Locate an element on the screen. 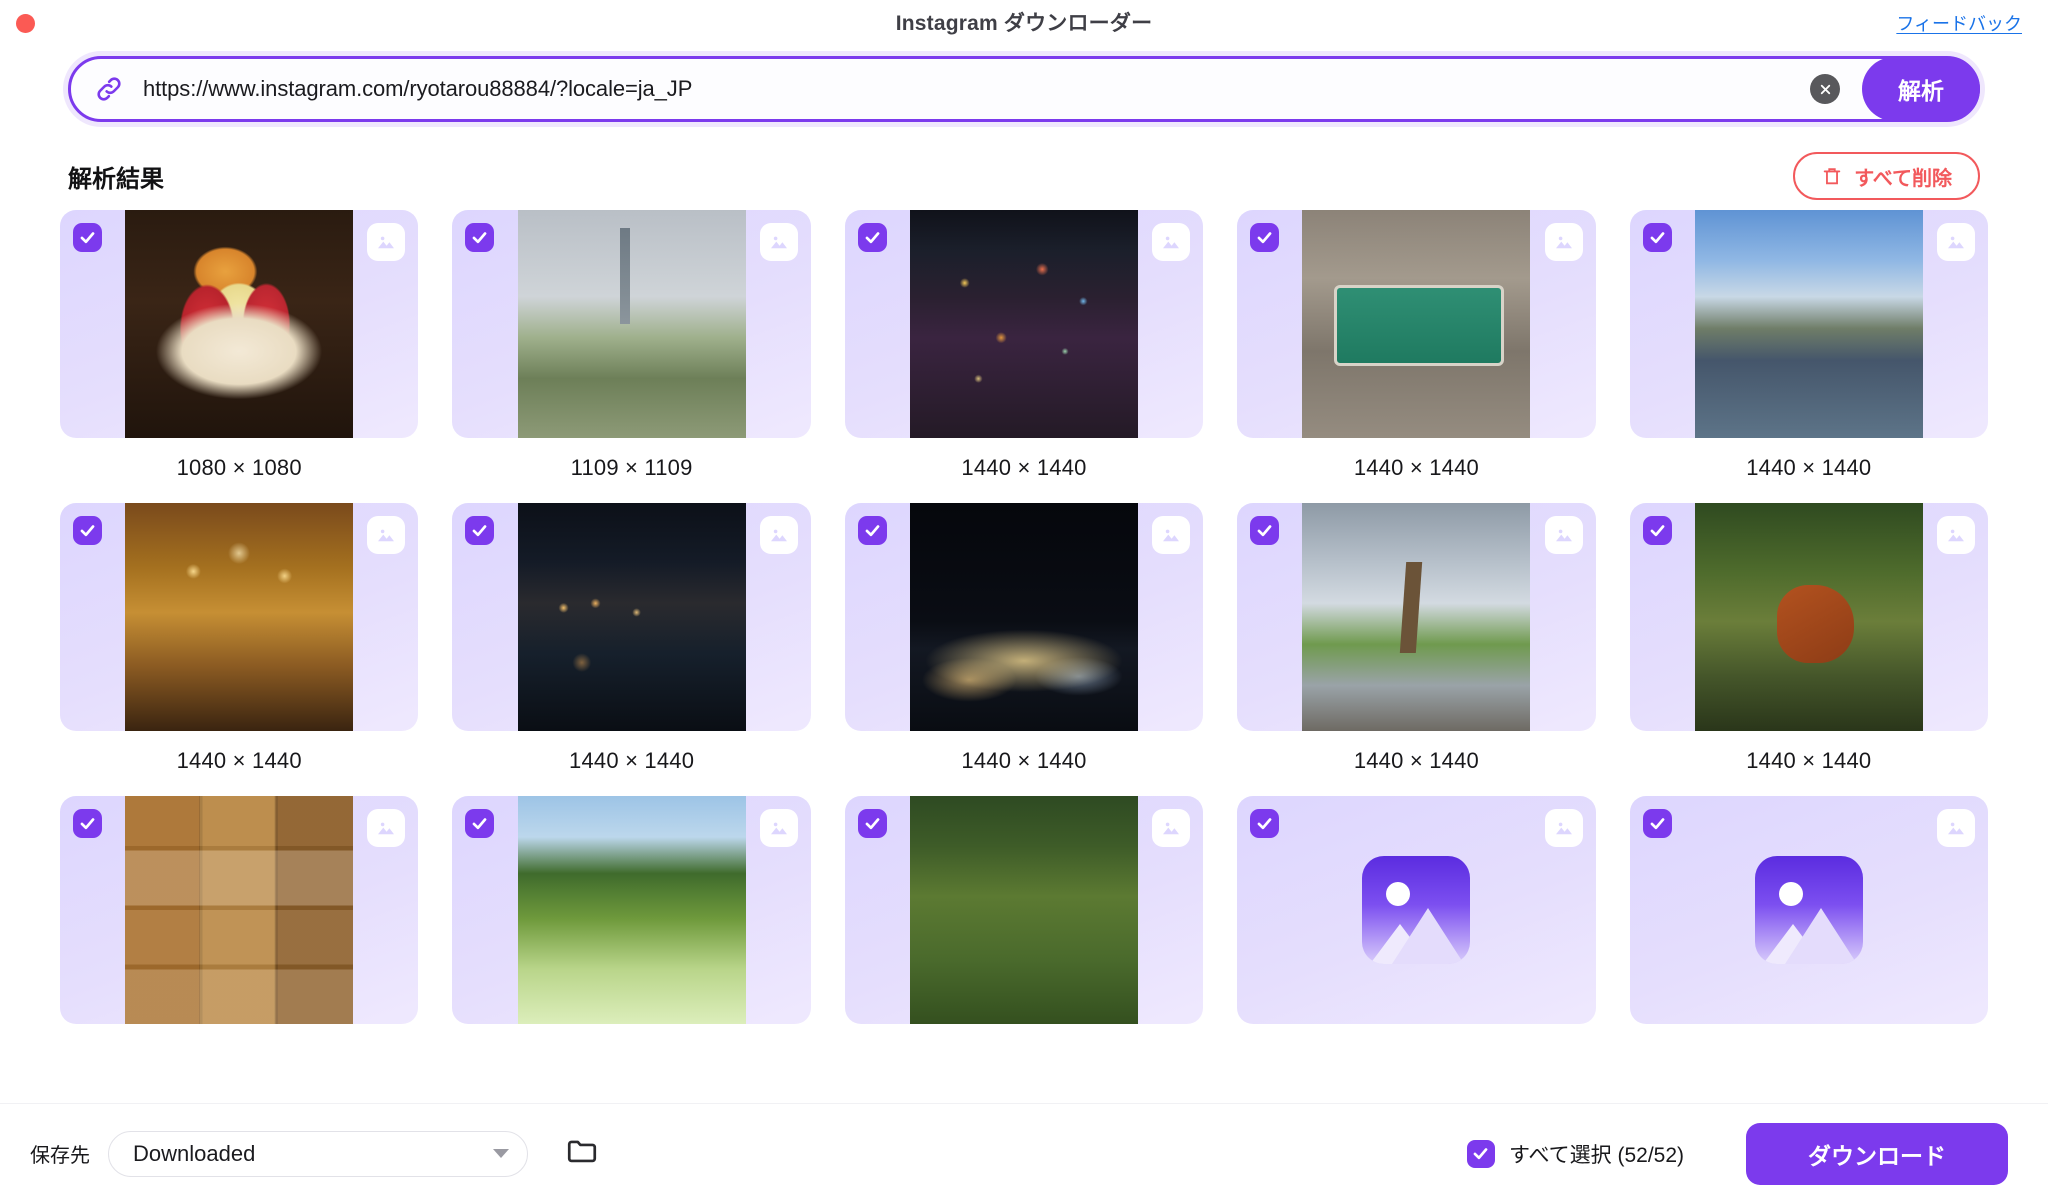  result-item: 1109 × 1109 is located at coordinates (631, 345).